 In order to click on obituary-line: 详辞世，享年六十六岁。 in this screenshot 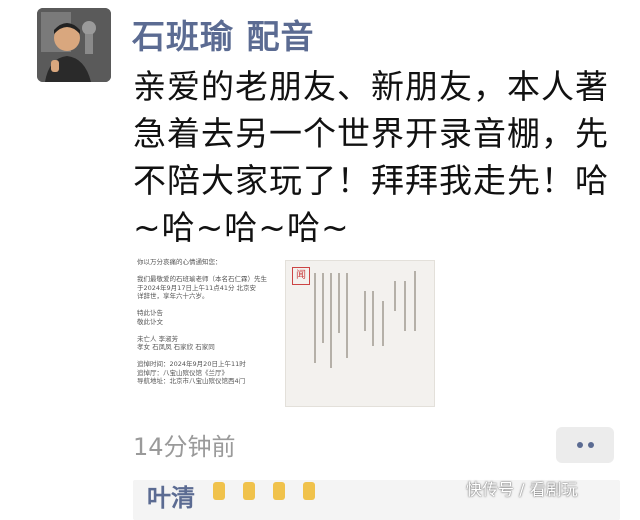, I will do `click(173, 296)`.